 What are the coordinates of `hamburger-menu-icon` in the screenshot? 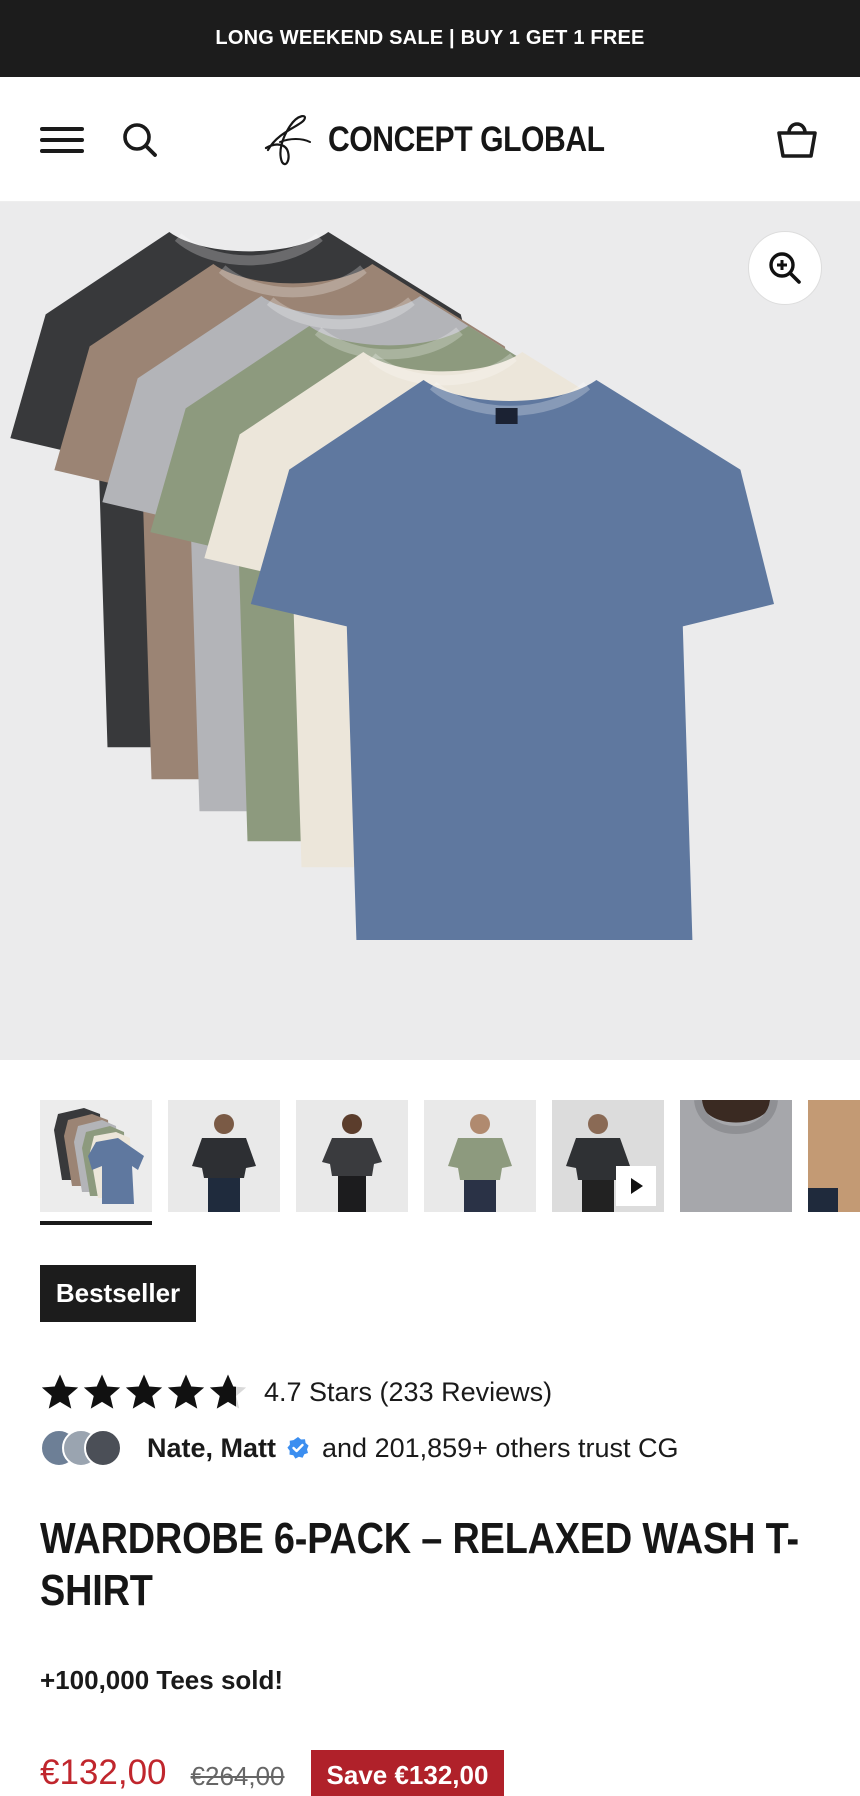 It's located at (62, 140).